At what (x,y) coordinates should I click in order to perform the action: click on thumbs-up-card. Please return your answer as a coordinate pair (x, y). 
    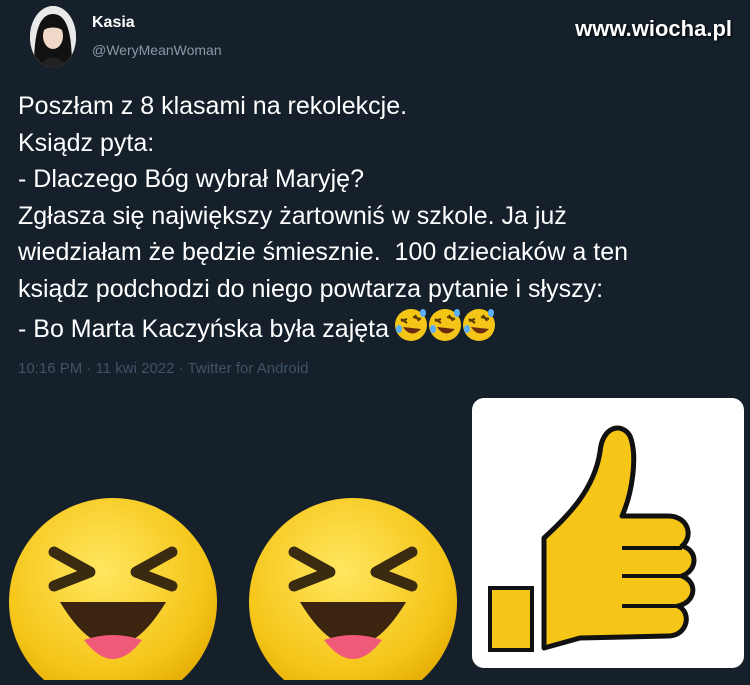
    Looking at the image, I should click on (608, 533).